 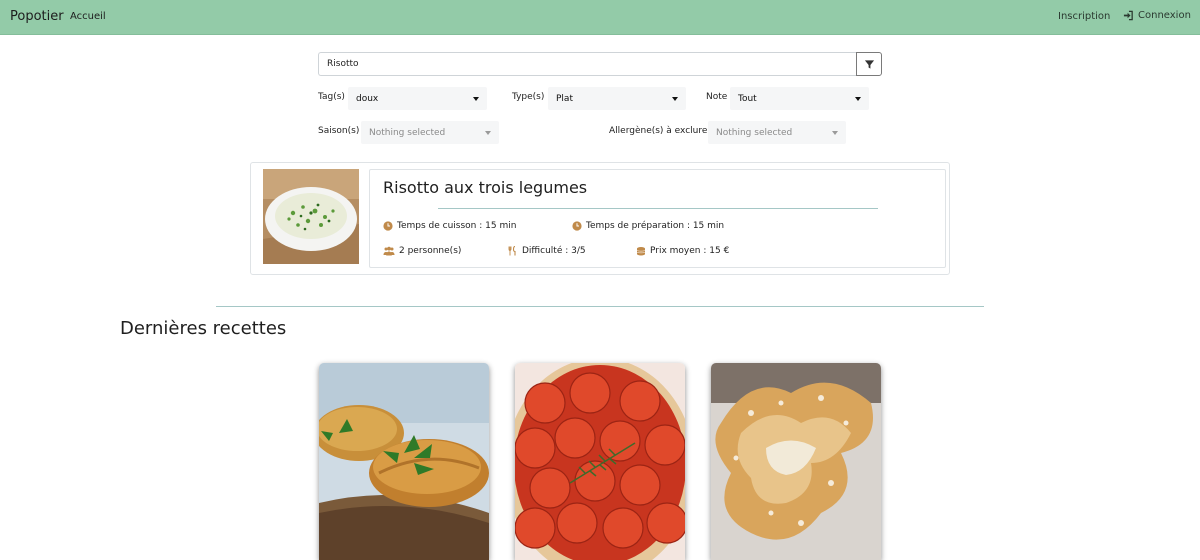 What do you see at coordinates (600, 306) in the screenshot?
I see `section-divider` at bounding box center [600, 306].